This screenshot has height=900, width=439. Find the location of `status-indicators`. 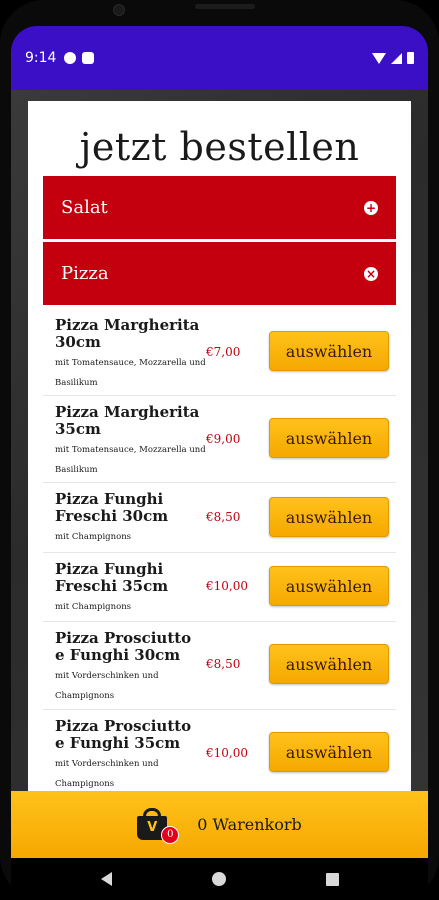

status-indicators is located at coordinates (393, 58).